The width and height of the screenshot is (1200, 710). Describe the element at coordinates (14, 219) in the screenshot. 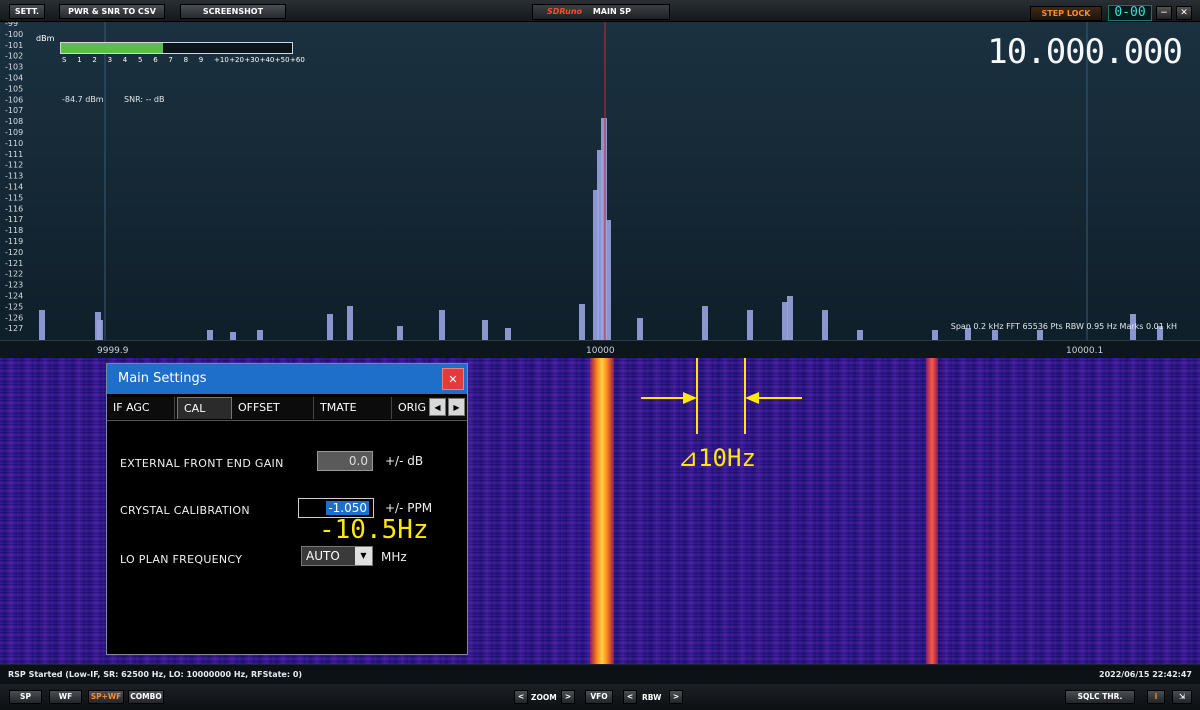

I see `db-tick-label: -117` at that location.